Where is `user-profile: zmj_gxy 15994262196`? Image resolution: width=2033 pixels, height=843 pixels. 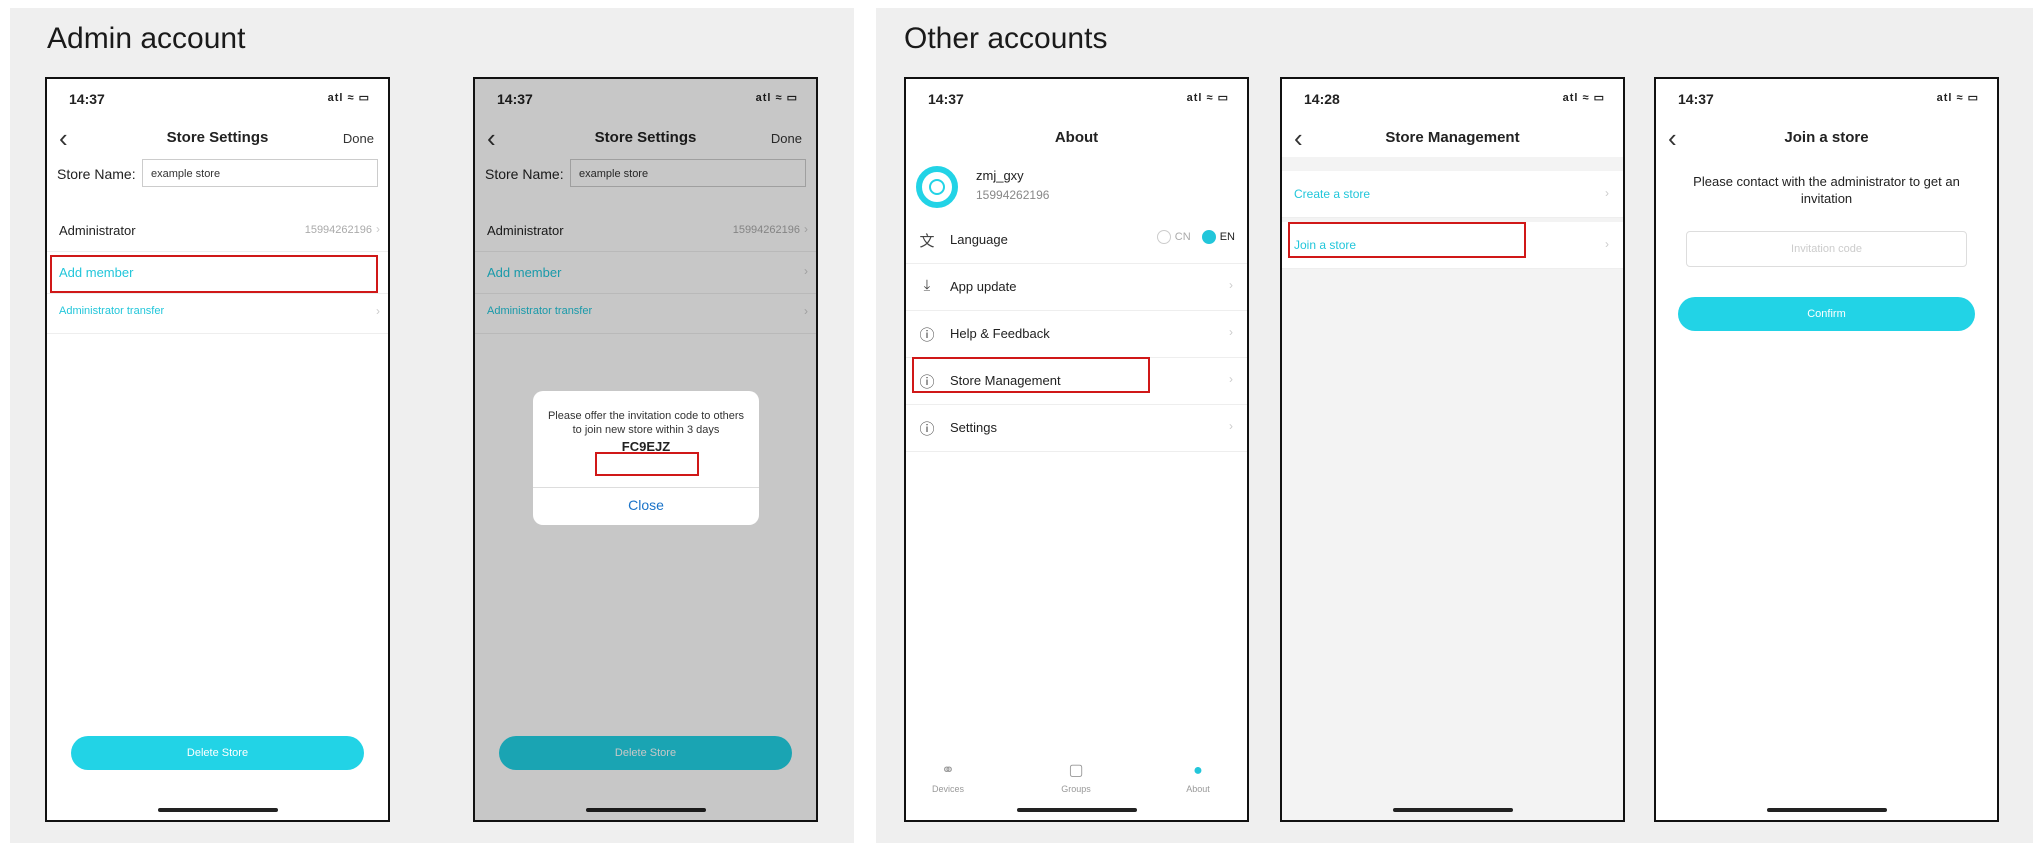 user-profile: zmj_gxy 15994262196 is located at coordinates (1076, 187).